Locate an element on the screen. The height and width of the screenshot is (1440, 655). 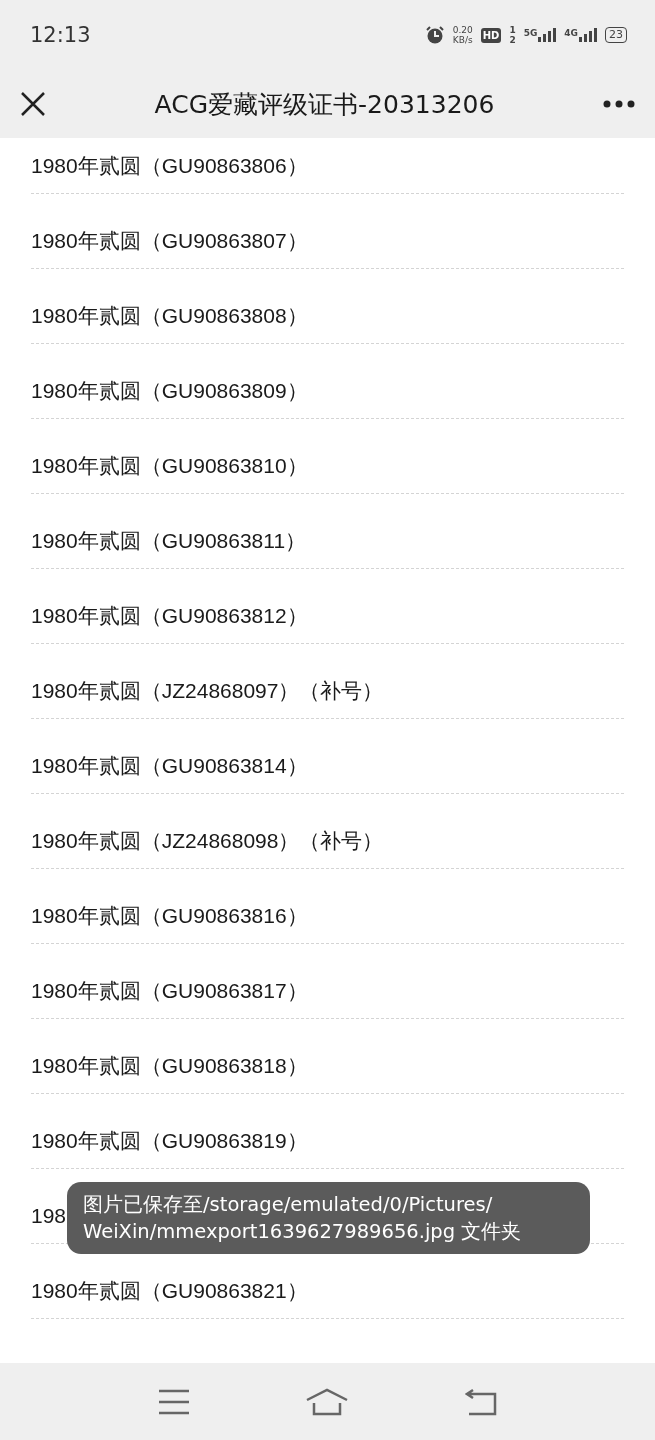
list-item: 1980年贰圆（GU90863811） is located at coordinates (169, 540).